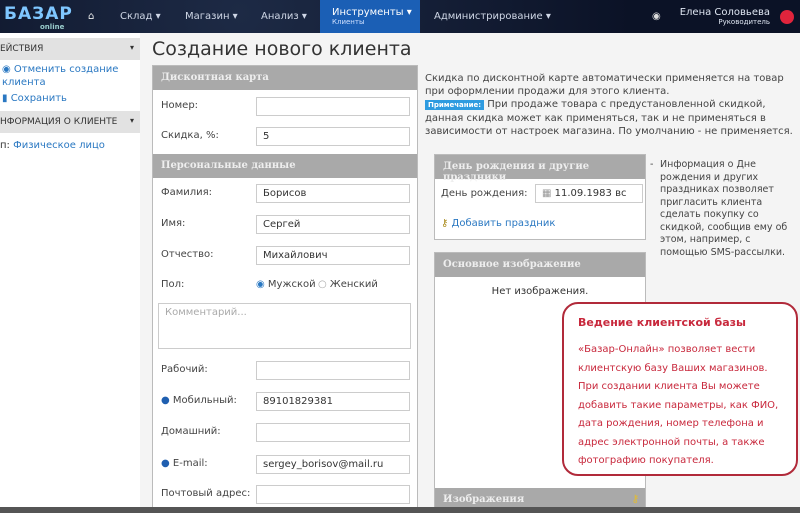  What do you see at coordinates (284, 16) in the screenshot?
I see `nav-analiz: Анализ ▾` at bounding box center [284, 16].